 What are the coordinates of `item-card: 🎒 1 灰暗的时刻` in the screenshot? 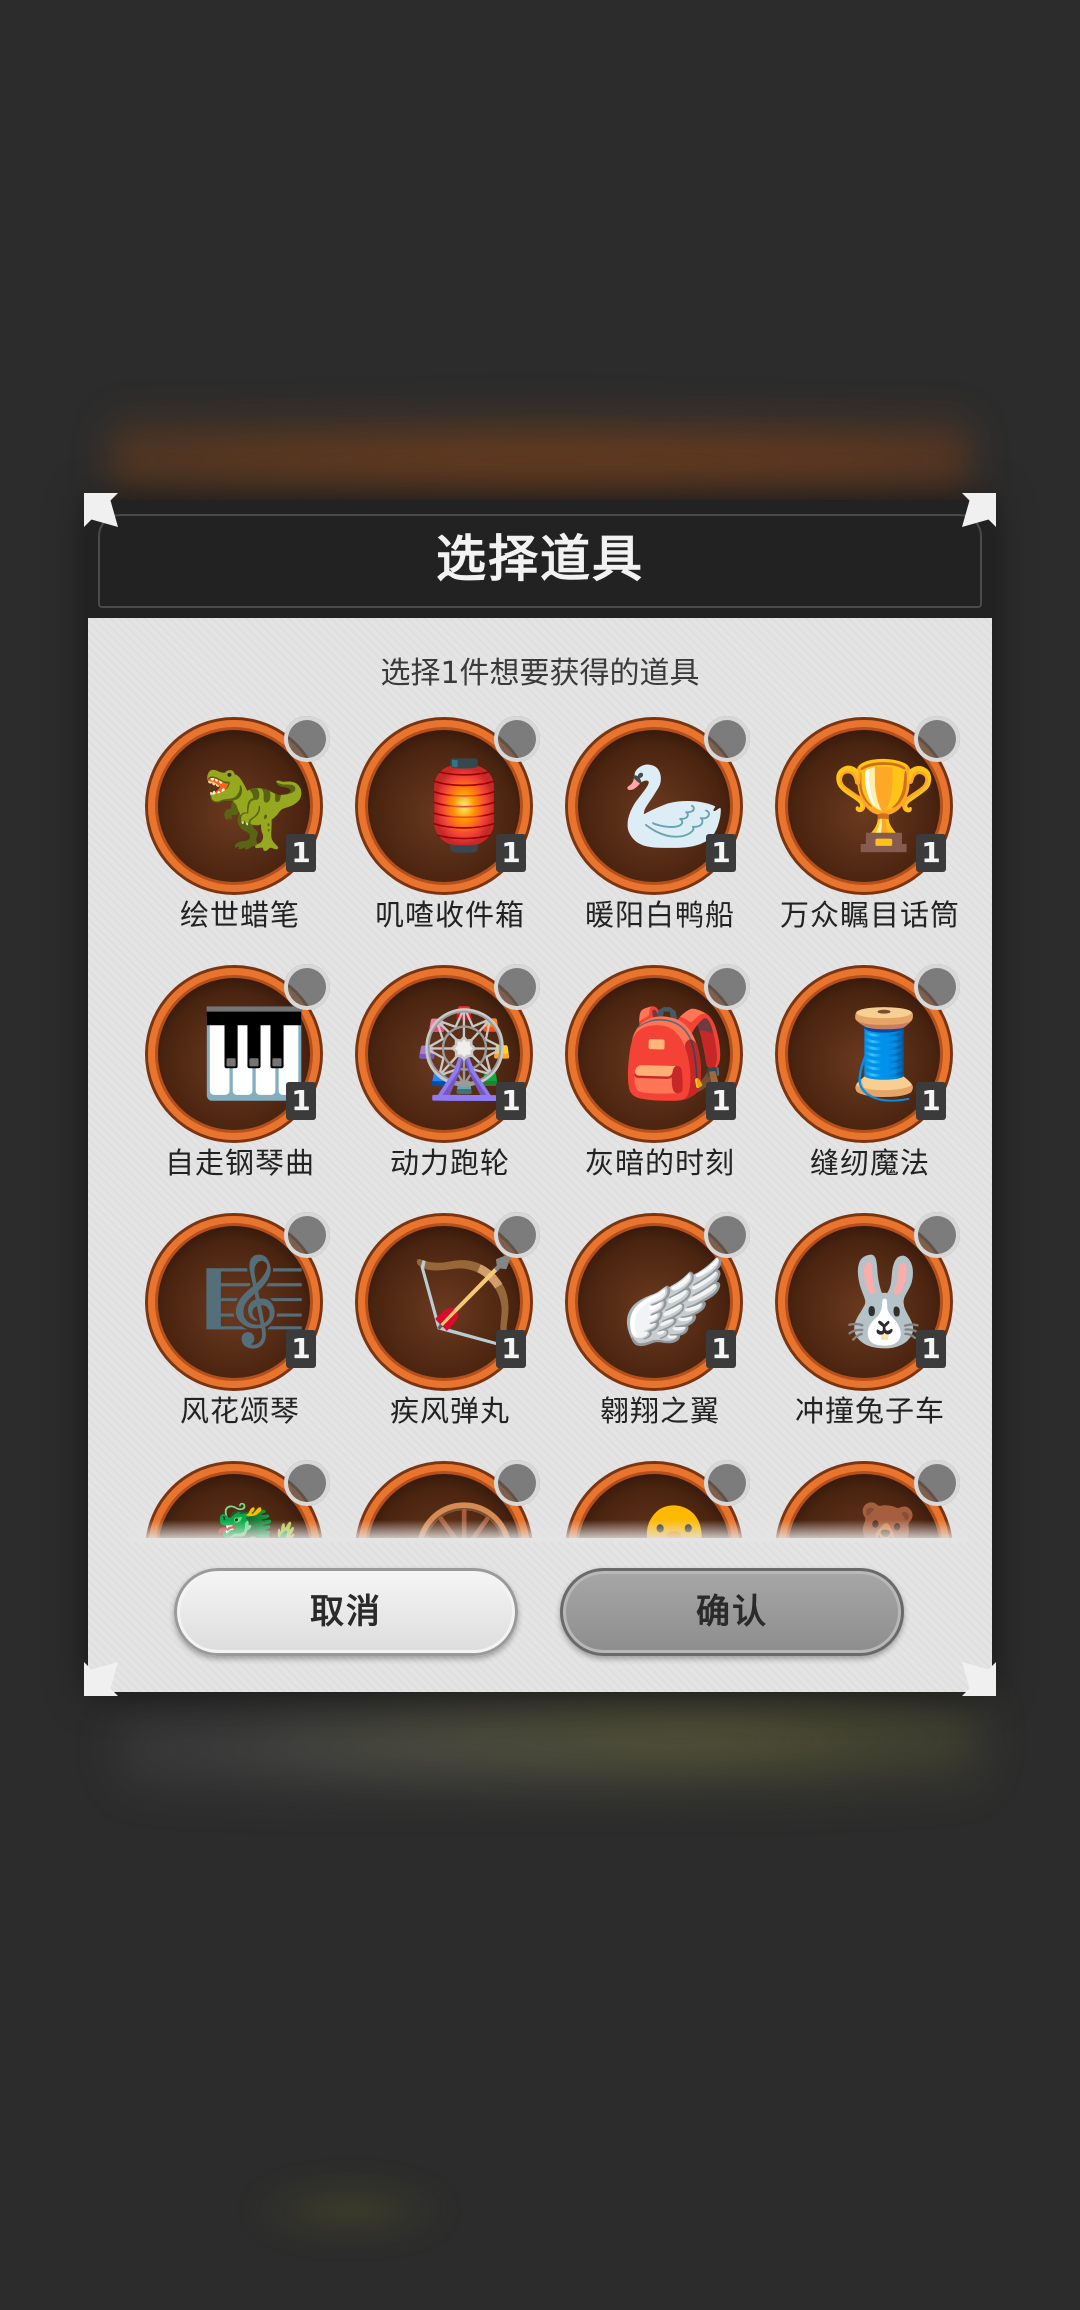 It's located at (653, 1088).